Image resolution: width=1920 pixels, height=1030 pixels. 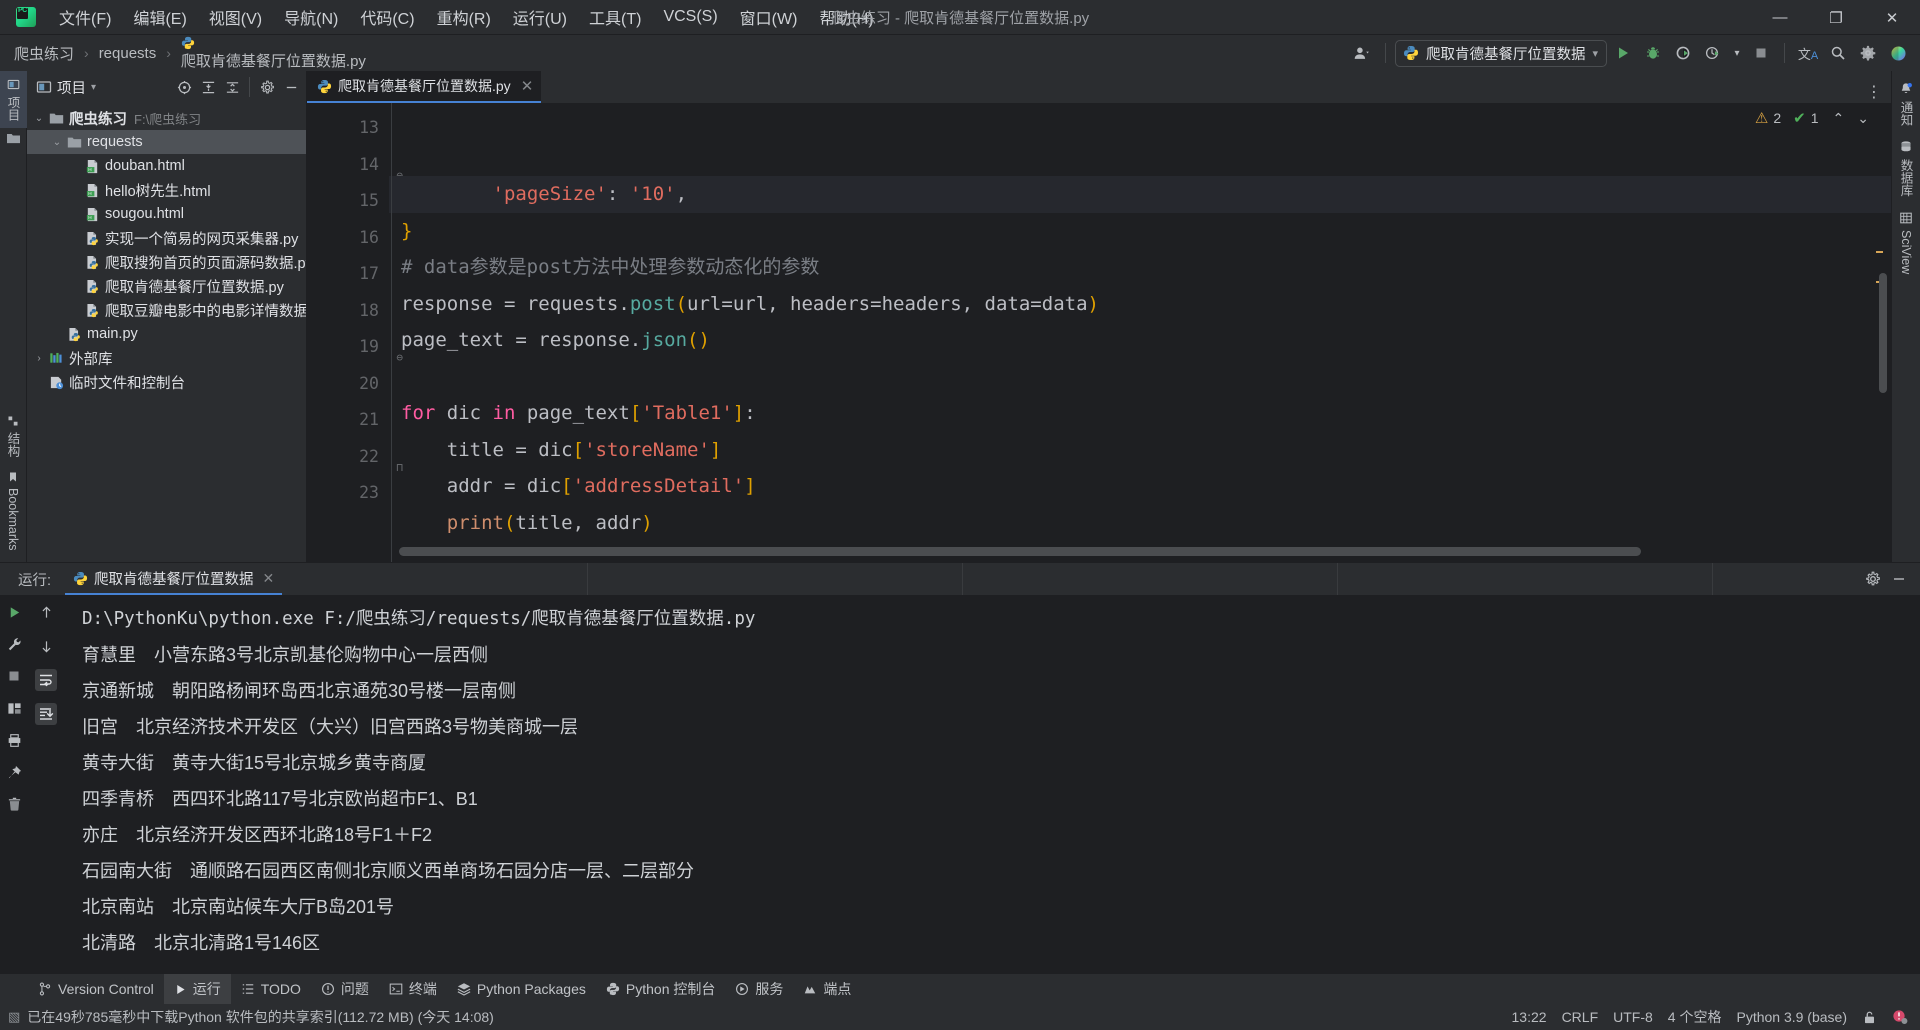 I want to click on run-session-tab-close-icon: ✕, so click(x=269, y=578).